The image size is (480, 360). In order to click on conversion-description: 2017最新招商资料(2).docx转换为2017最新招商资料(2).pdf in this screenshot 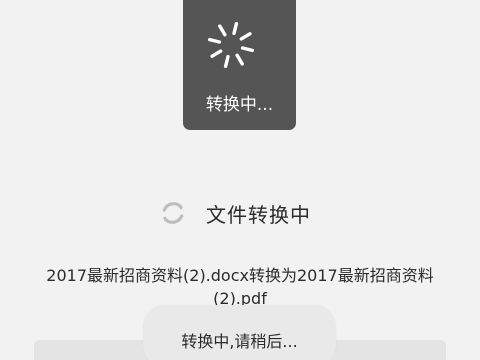, I will do `click(240, 287)`.